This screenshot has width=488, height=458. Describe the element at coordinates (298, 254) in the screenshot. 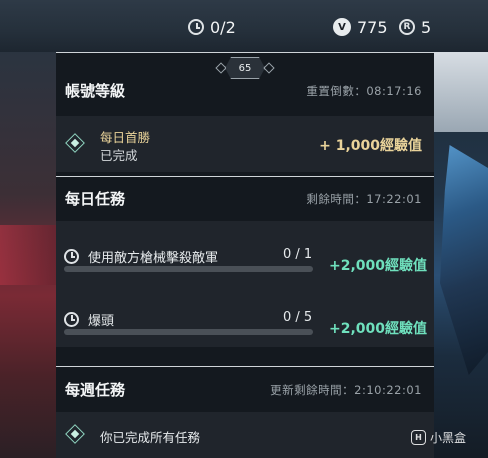

I see `mission-progress-count: 0 / 1` at that location.